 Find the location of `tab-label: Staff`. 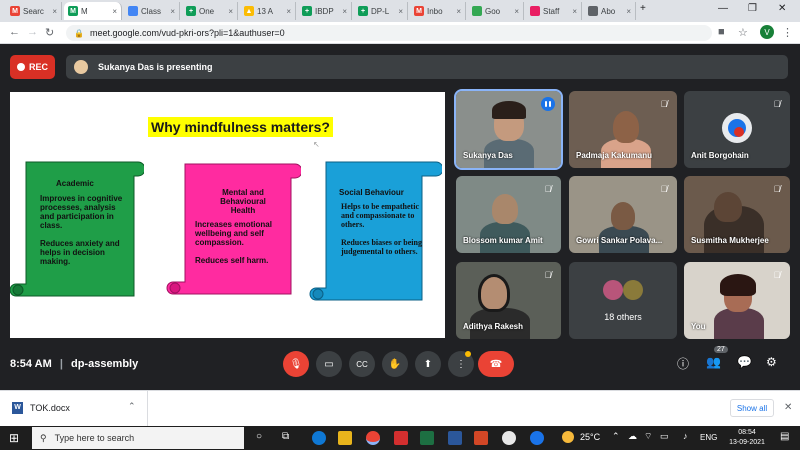

tab-label: Staff is located at coordinates (551, 11).